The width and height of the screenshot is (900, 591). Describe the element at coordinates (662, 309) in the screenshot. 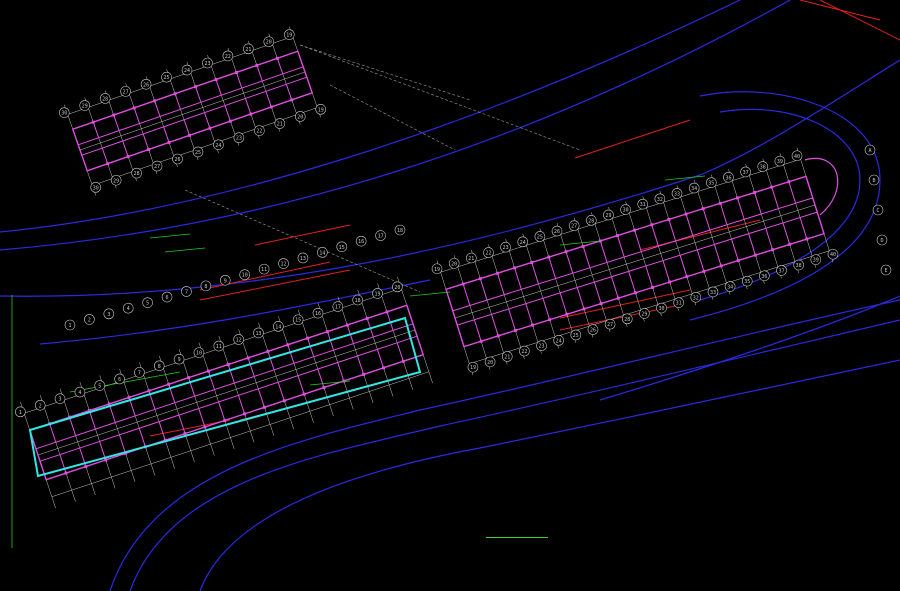

I see `mid-top-bubble-label-11: 30` at that location.